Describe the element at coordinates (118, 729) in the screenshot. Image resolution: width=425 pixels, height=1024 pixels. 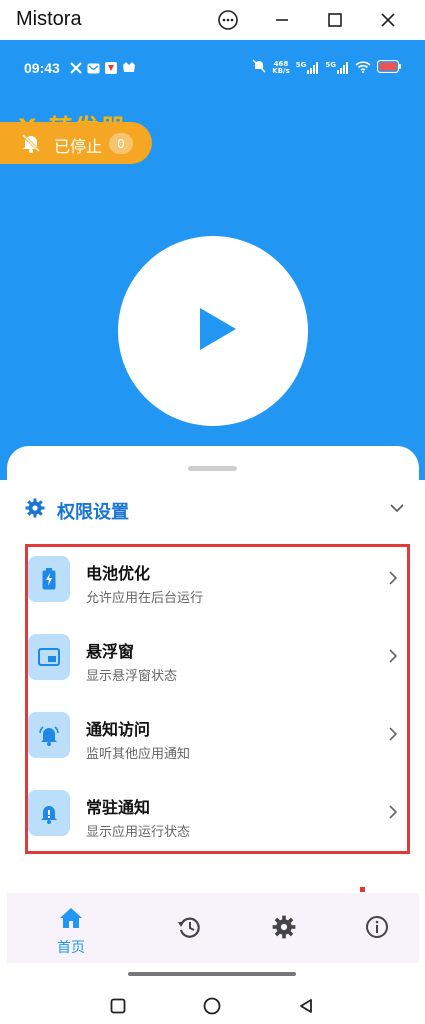
I see `permission-title: 通知访问` at that location.